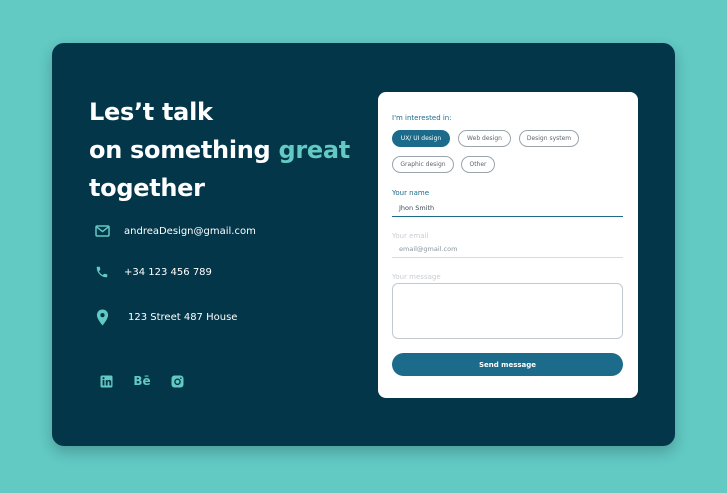  Describe the element at coordinates (549, 138) in the screenshot. I see `chip-design-system: Design system` at that location.